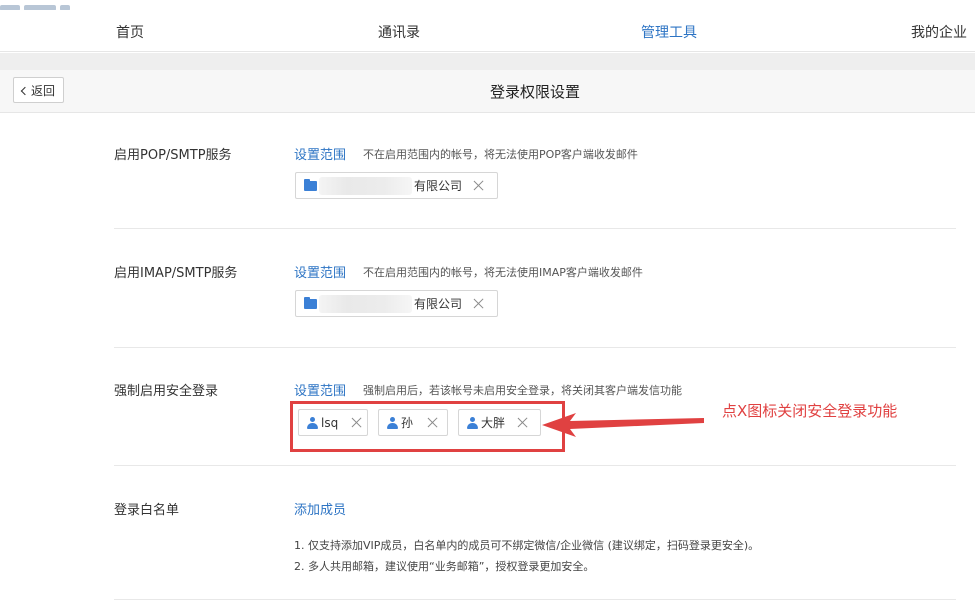 The image size is (975, 601). Describe the element at coordinates (810, 411) in the screenshot. I see `annotation-text: 点X图标关闭安全登录功能` at that location.